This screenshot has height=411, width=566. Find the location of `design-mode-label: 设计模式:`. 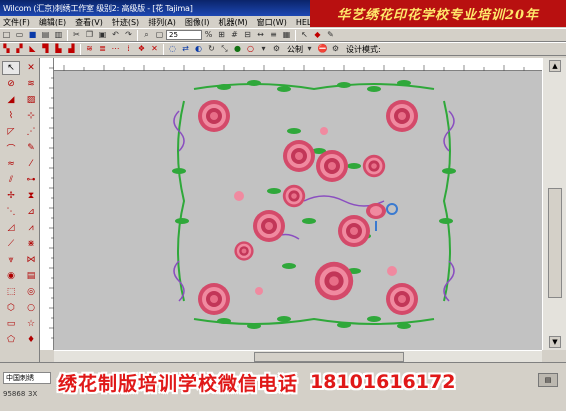

design-mode-label: 设计模式: is located at coordinates (363, 49).